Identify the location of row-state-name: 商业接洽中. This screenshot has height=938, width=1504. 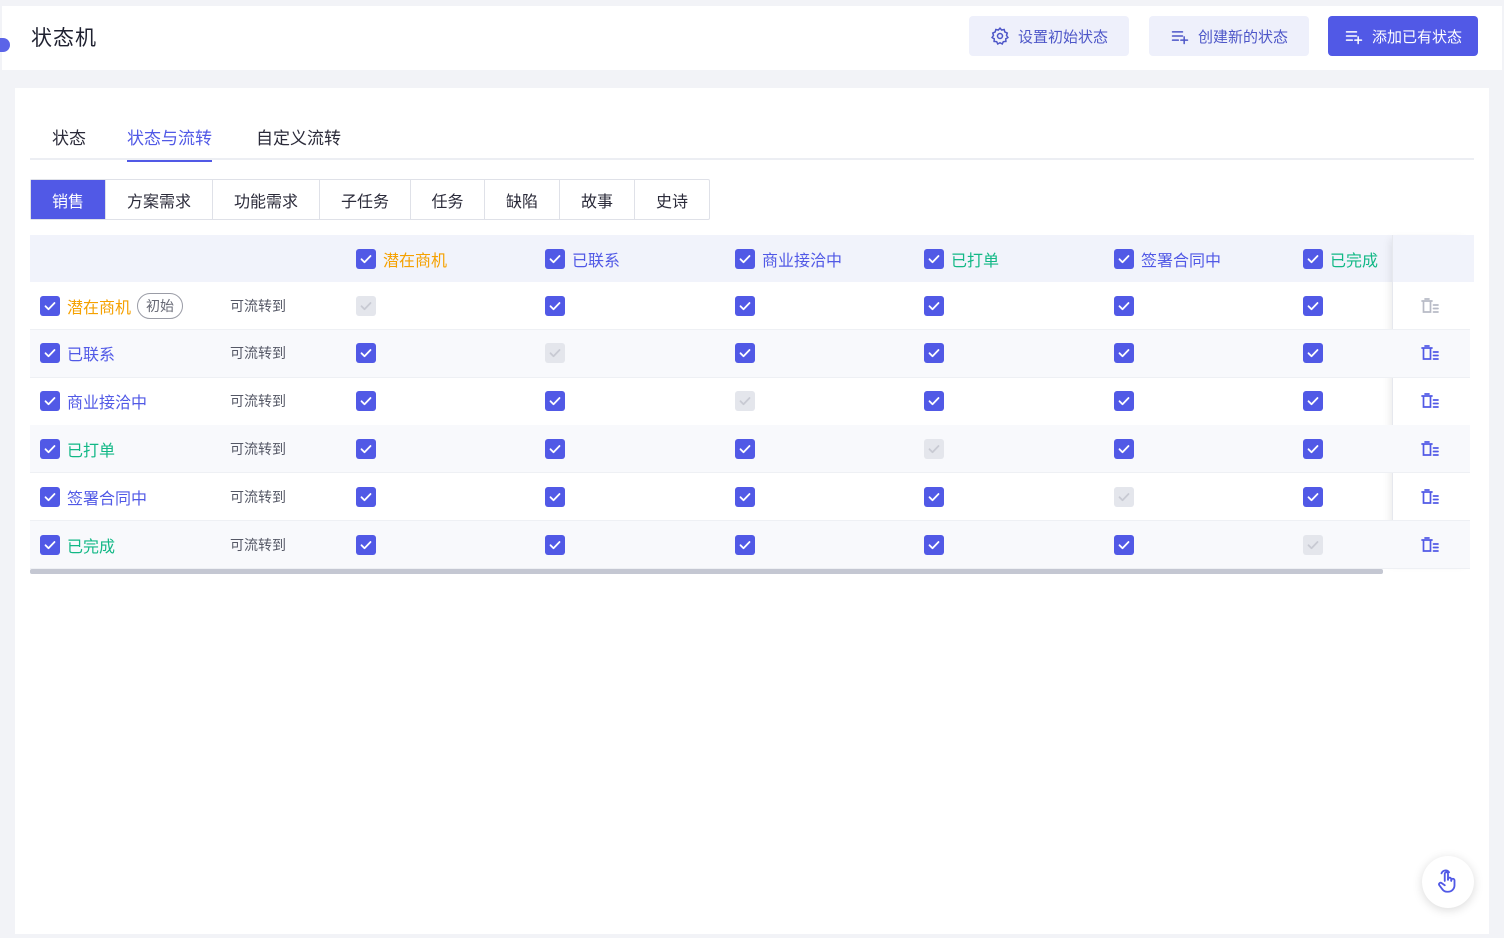
(107, 403).